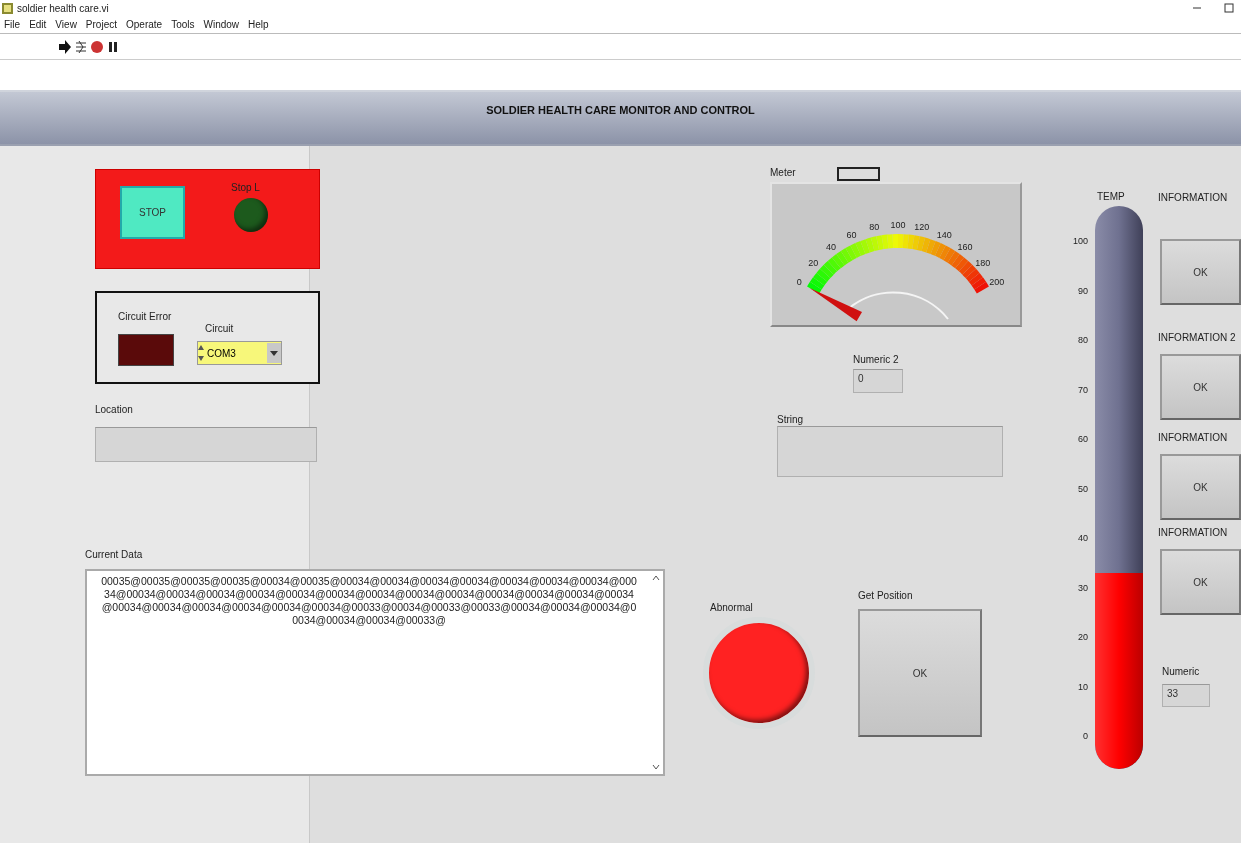 This screenshot has height=843, width=1241. I want to click on panel-title: SOLDIER HEALTH CARE MONITOR AND CONTROL, so click(620, 111).